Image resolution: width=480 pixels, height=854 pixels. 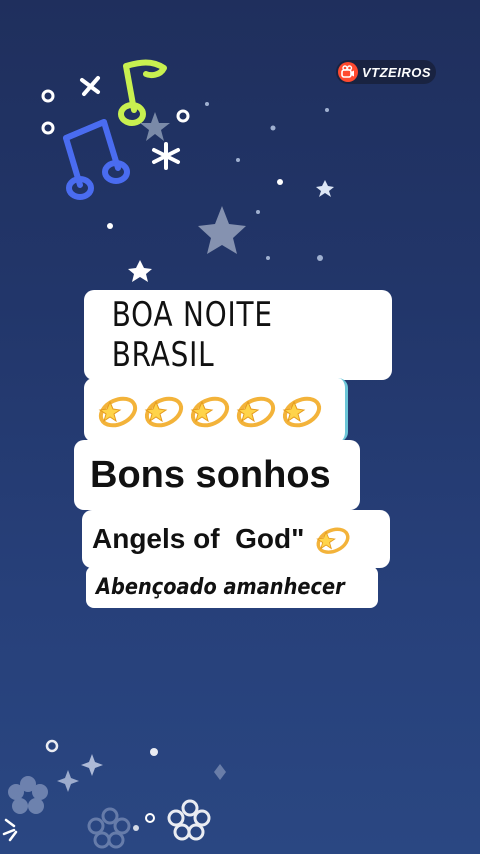 I want to click on subtitle-text: Bons sonhos, so click(x=210, y=474).